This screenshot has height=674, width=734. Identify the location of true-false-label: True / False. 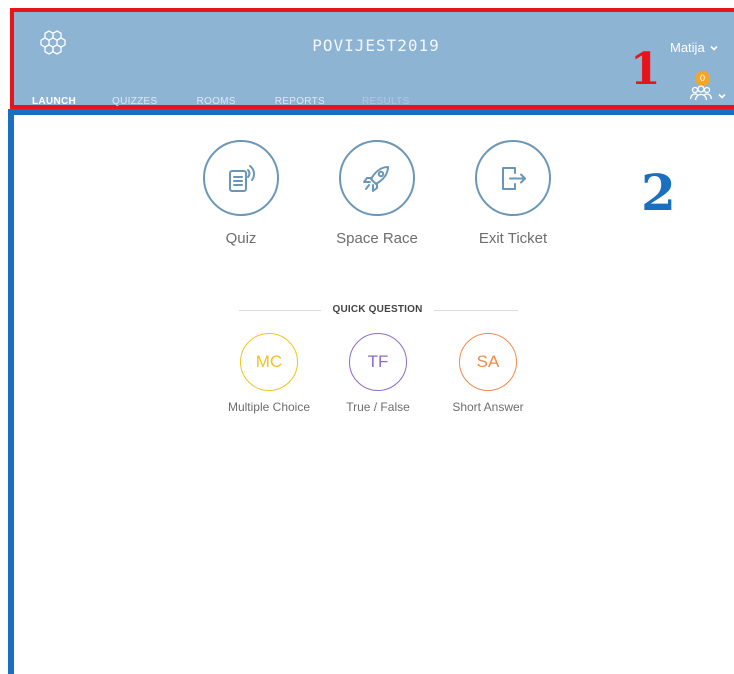
(378, 407).